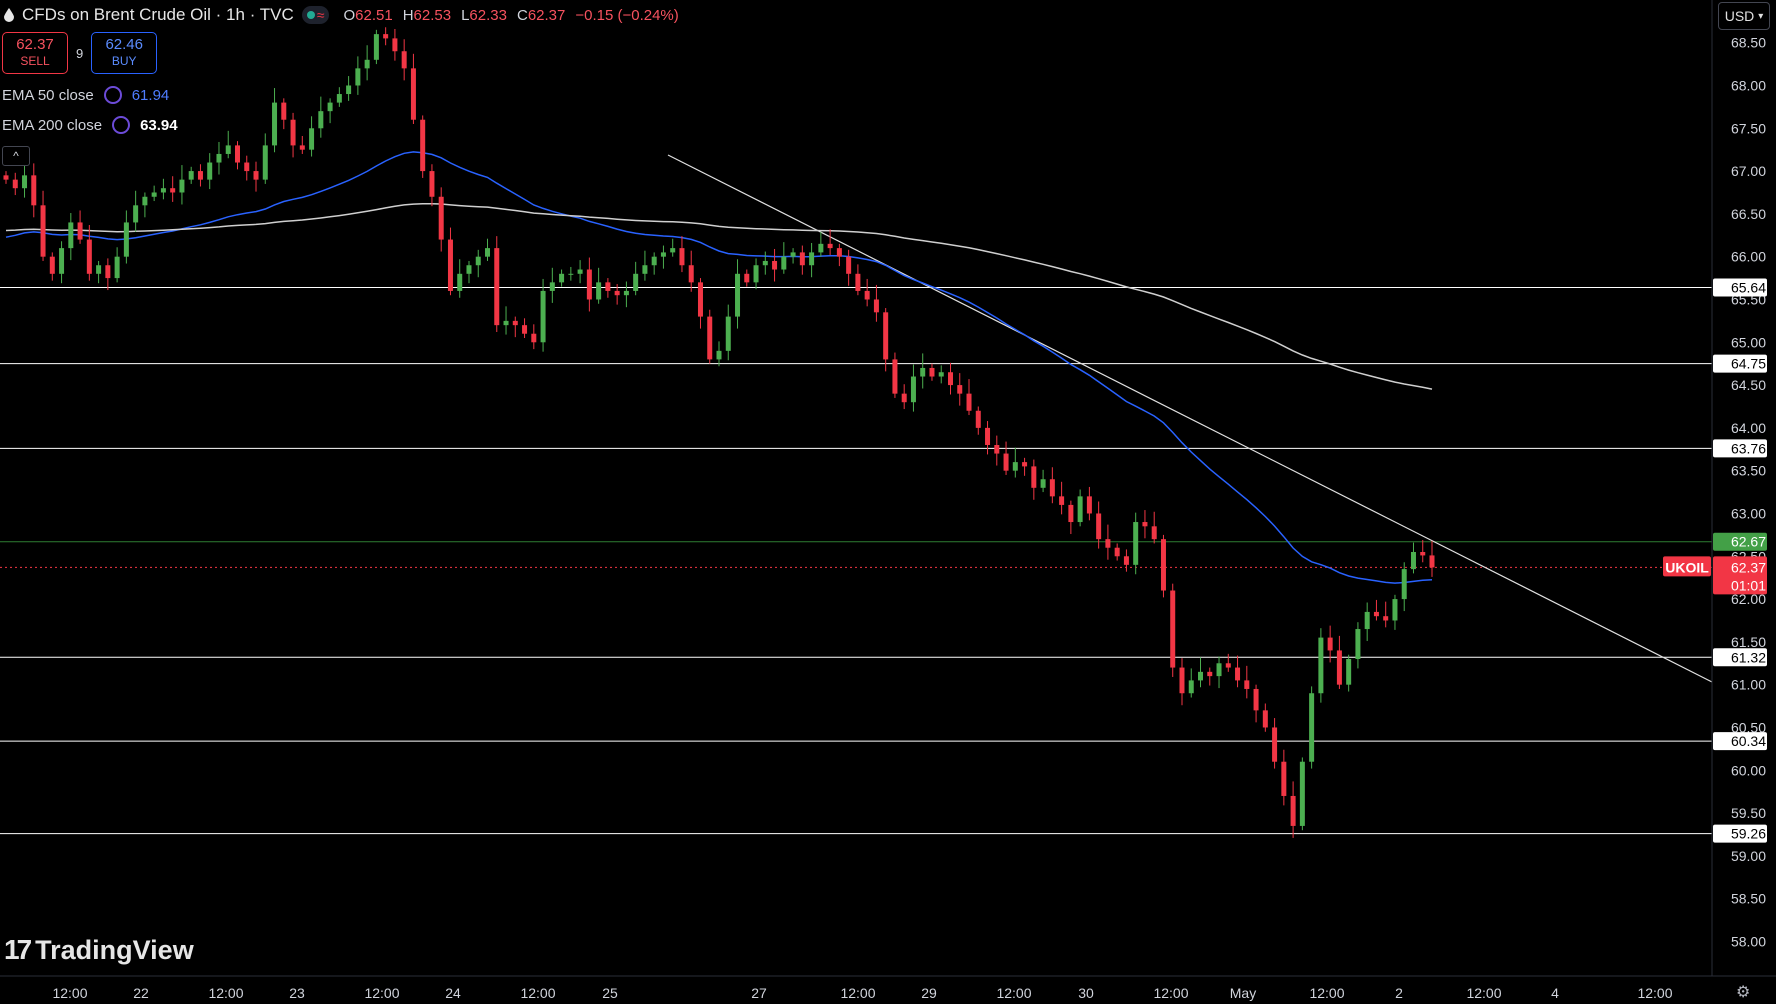  I want to click on symbol-title: CFDs on Brent Crude Oil · 1h · TVC, so click(158, 15).